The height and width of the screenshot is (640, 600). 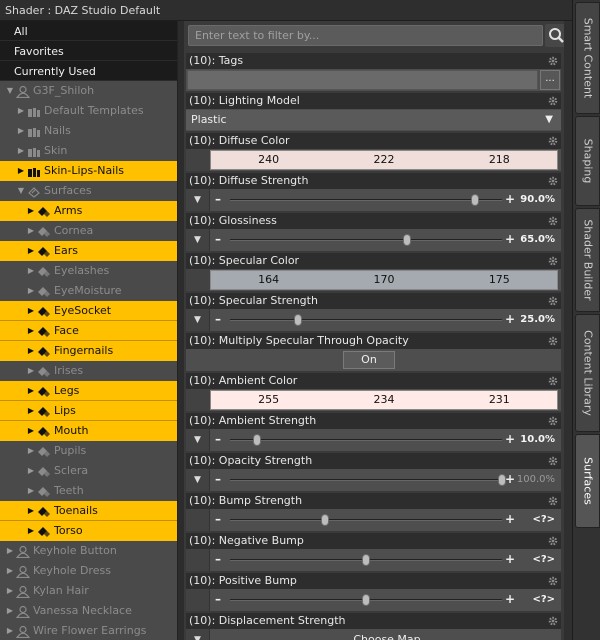 What do you see at coordinates (10, 91) in the screenshot?
I see `expand-arrow-icon: ▼` at bounding box center [10, 91].